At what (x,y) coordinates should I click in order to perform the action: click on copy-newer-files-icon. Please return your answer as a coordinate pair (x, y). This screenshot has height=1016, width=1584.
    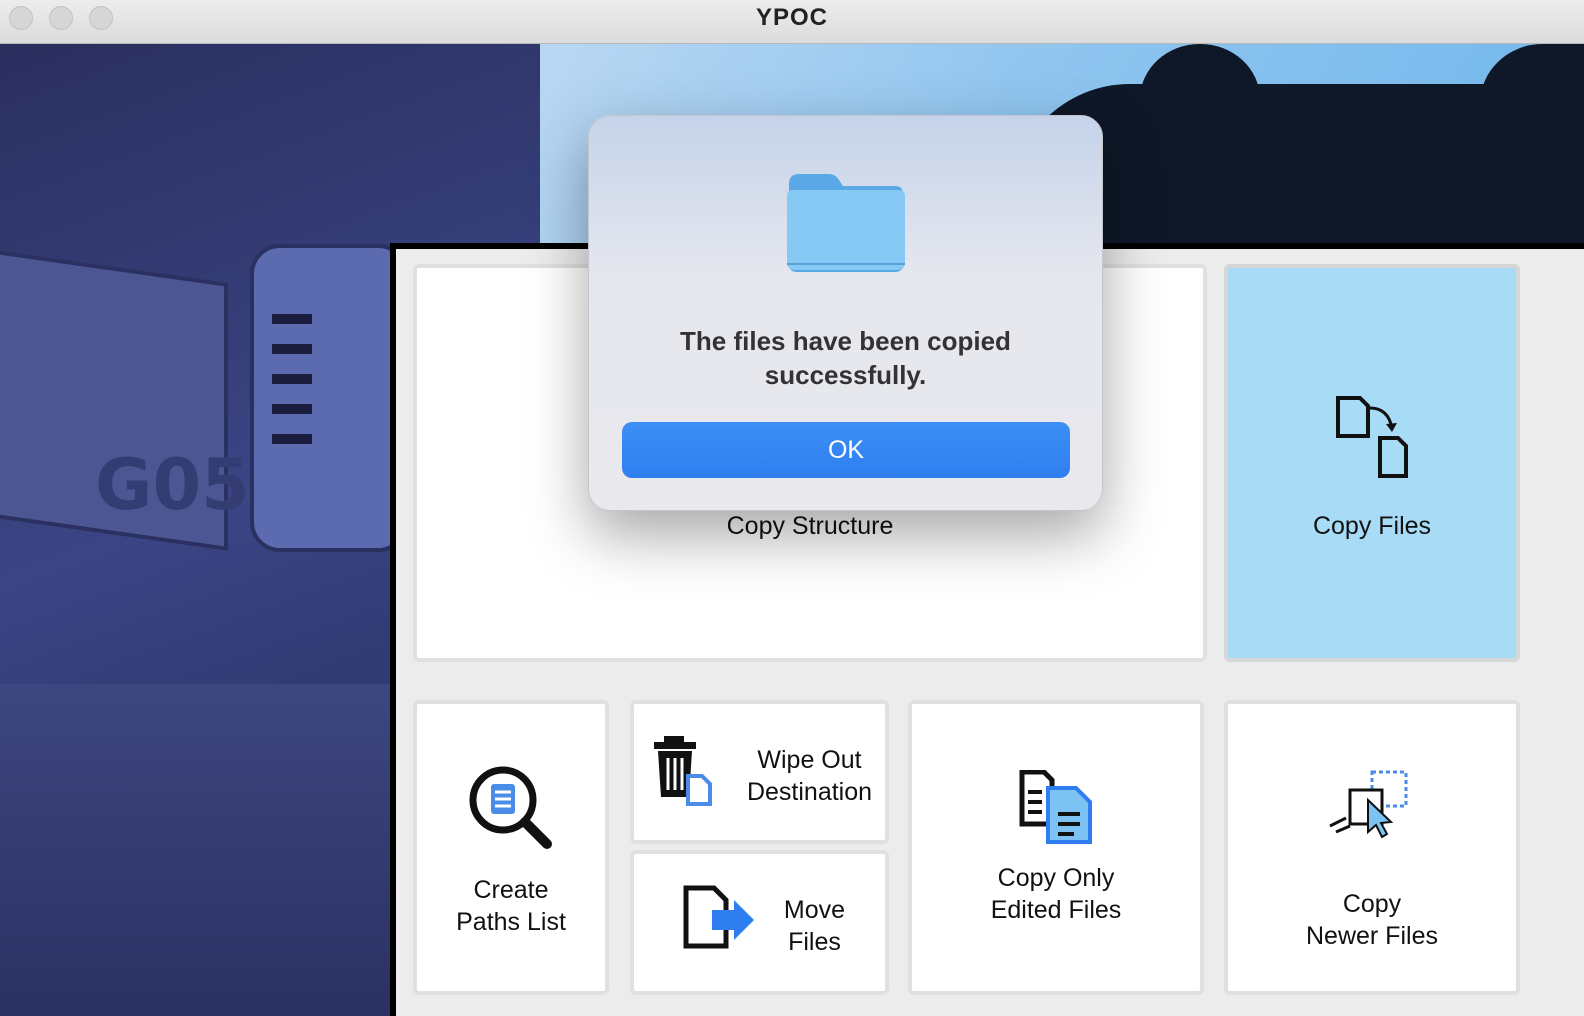
    Looking at the image, I should click on (1368, 804).